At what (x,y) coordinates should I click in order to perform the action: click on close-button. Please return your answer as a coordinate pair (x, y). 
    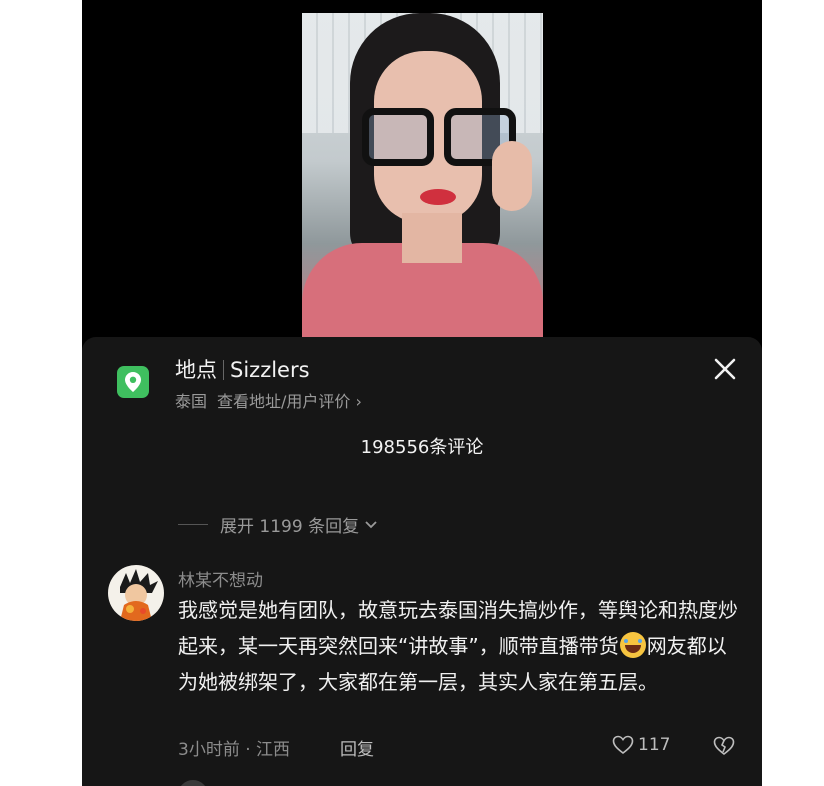
    Looking at the image, I should click on (725, 369).